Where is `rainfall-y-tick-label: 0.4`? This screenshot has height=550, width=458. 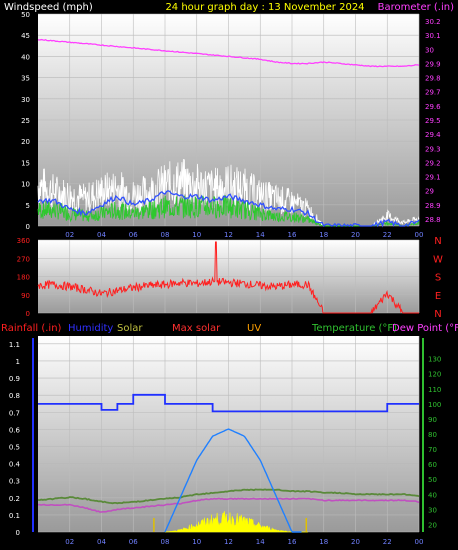
rainfall-y-tick-label: 0.4 is located at coordinates (15, 465).